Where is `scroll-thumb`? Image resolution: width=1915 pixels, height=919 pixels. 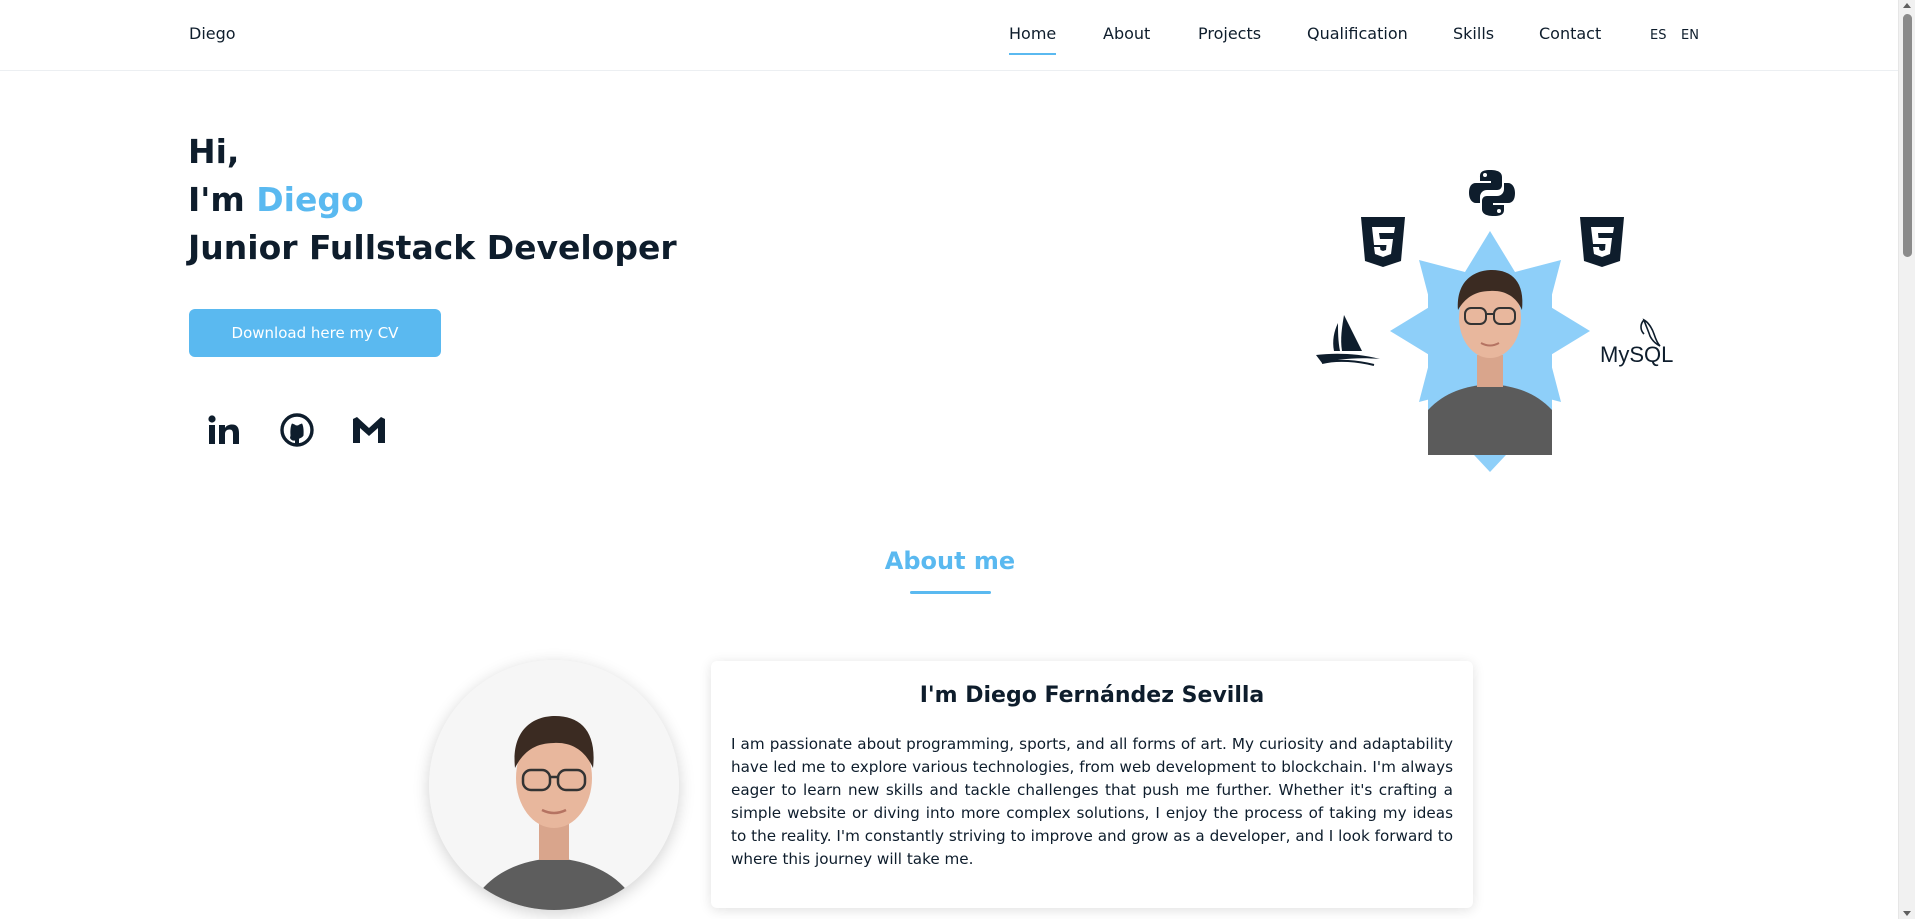
scroll-thumb is located at coordinates (1907, 135).